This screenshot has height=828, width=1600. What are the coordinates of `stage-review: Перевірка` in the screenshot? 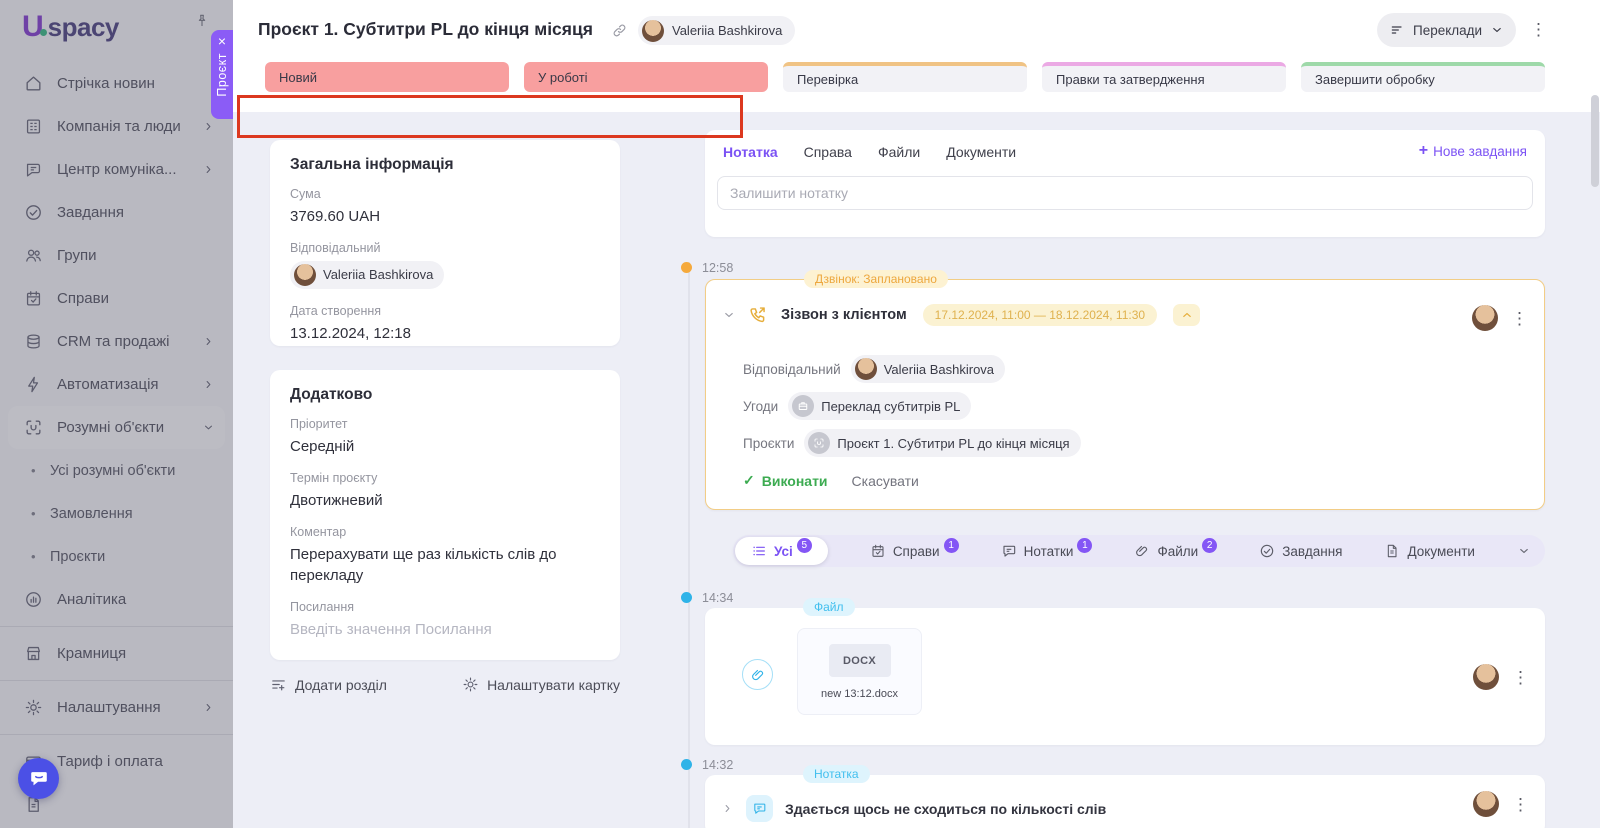 It's located at (905, 77).